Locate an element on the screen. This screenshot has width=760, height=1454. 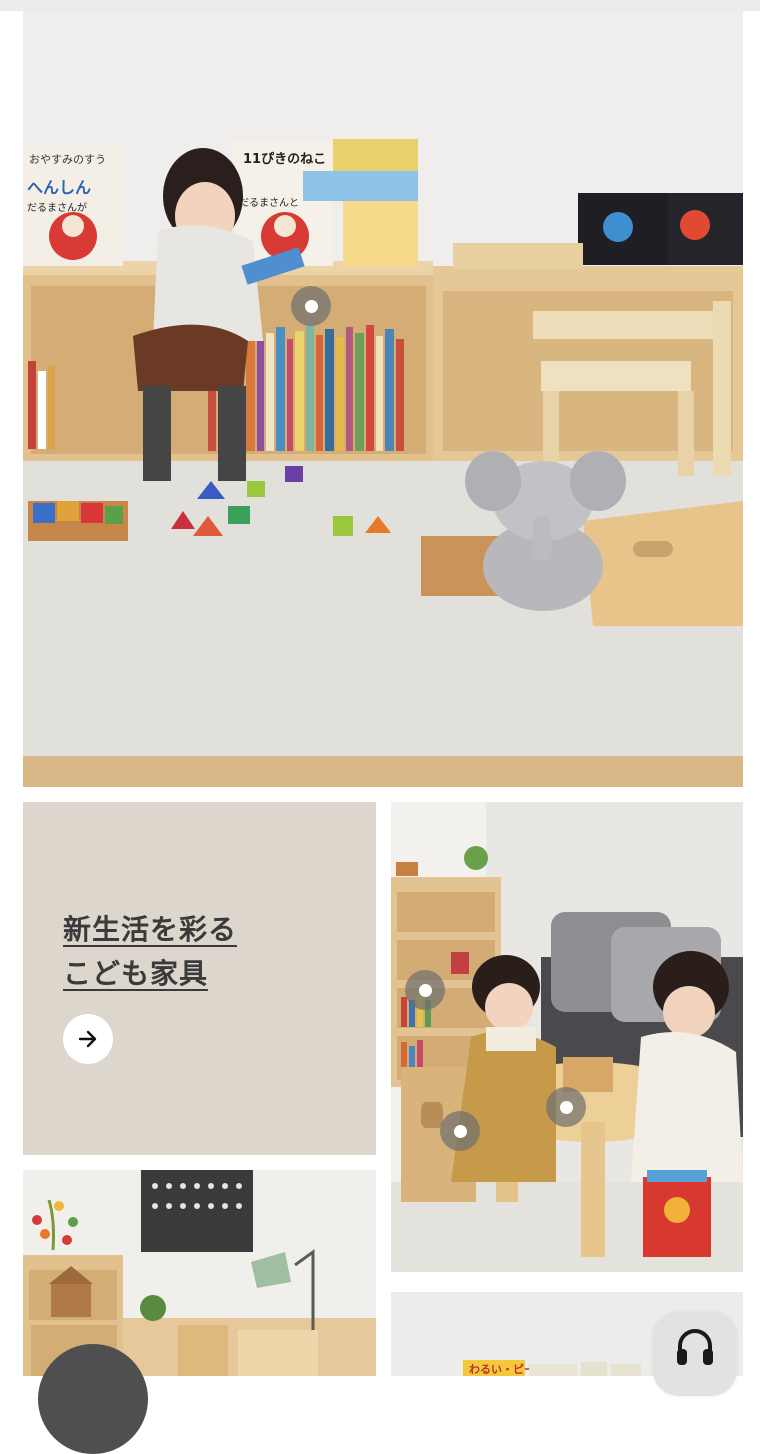
study-photo is located at coordinates (199, 1273).